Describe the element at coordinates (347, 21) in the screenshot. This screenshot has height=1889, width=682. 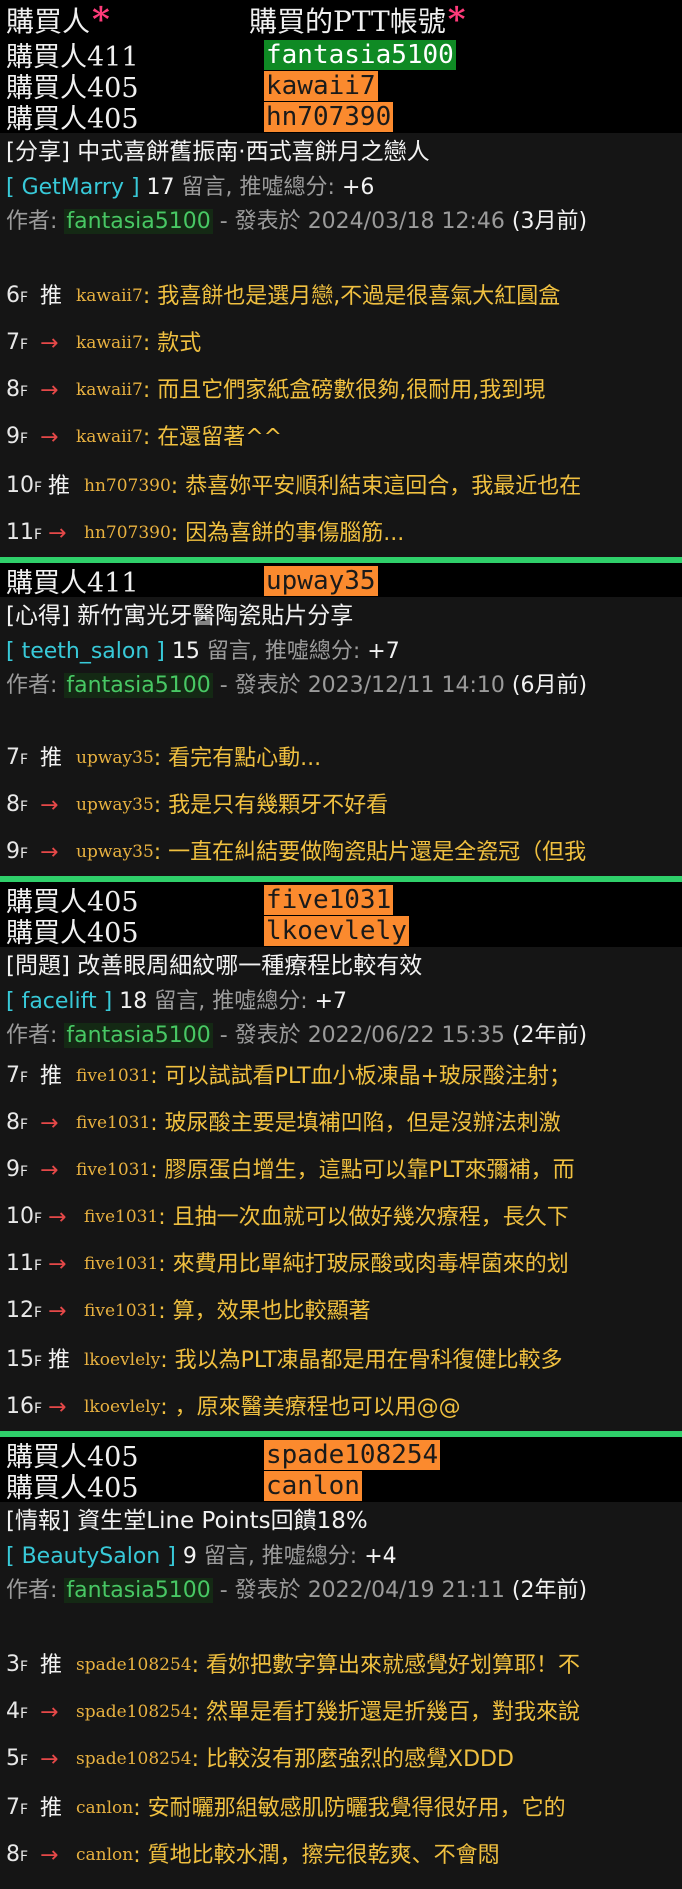
I see `account-column-header: 購買的PTT帳號` at that location.